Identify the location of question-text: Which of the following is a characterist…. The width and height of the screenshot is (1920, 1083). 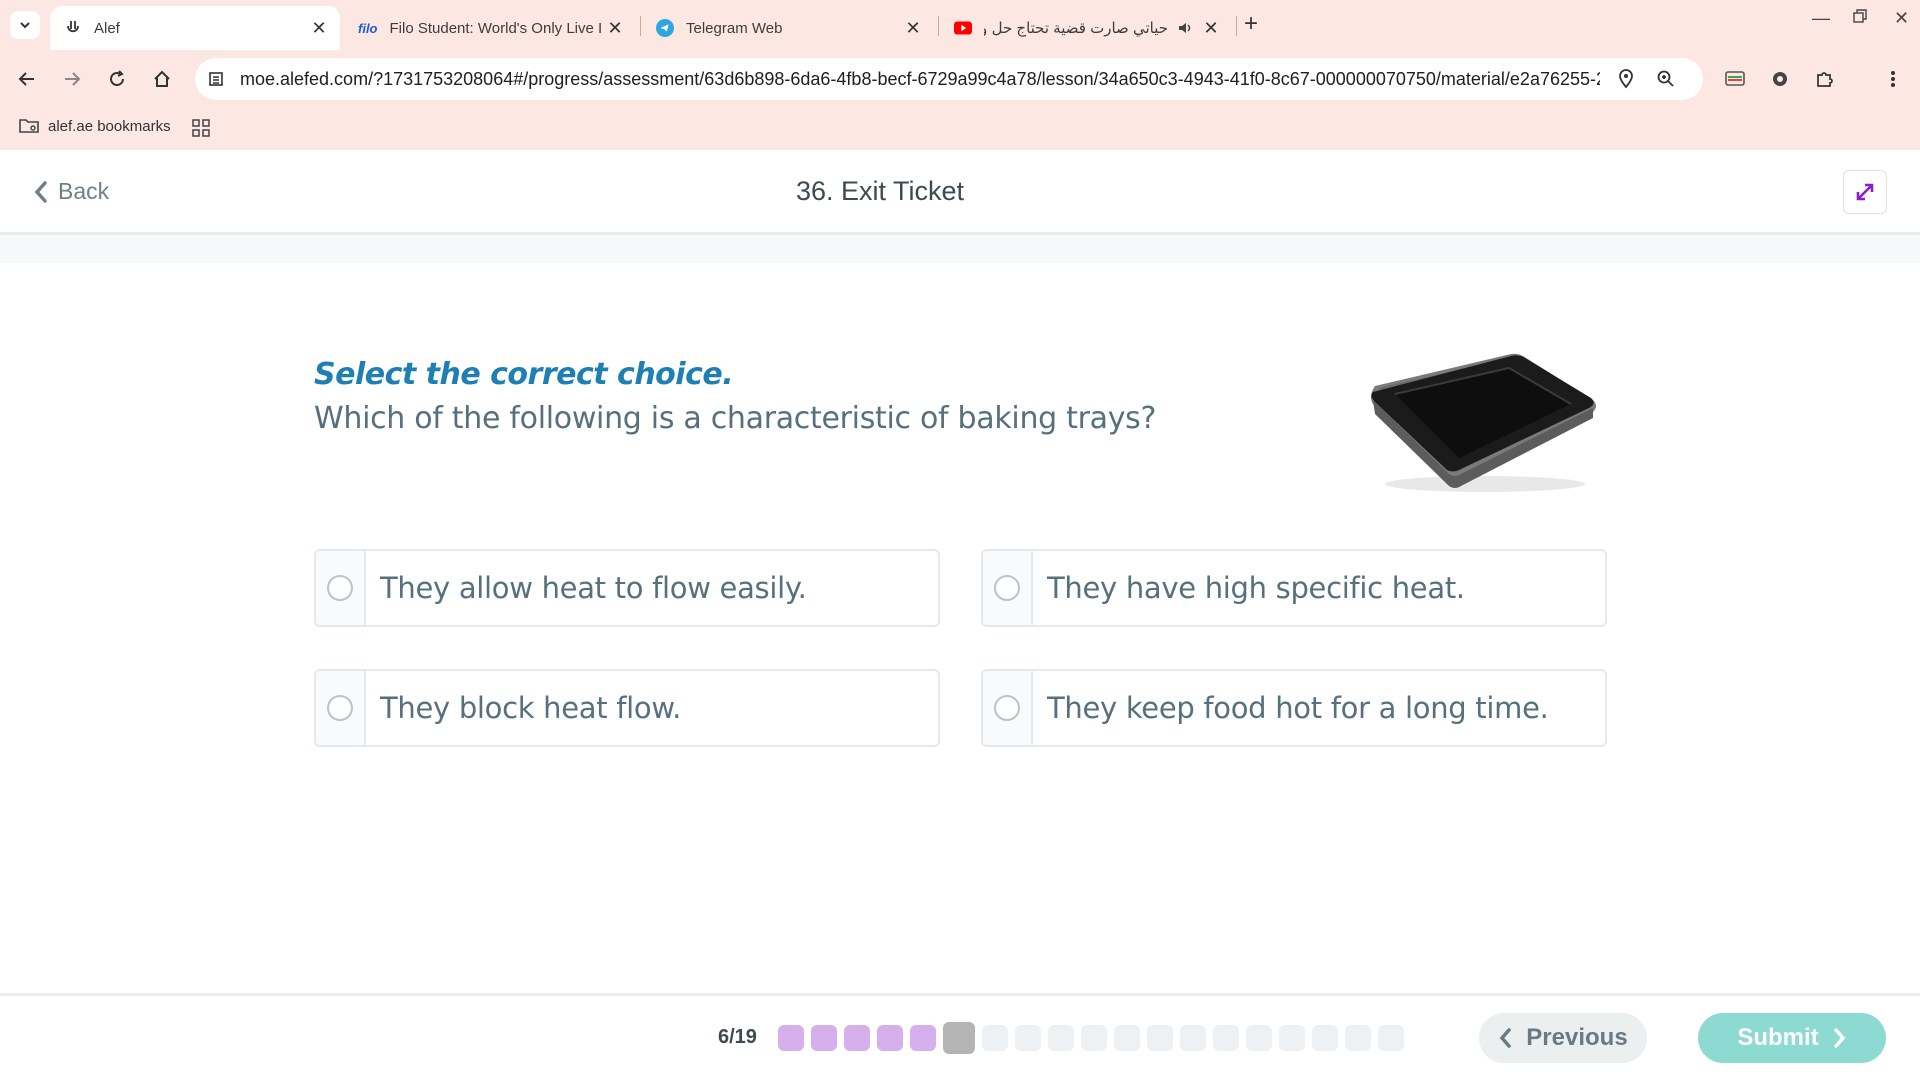
(735, 418).